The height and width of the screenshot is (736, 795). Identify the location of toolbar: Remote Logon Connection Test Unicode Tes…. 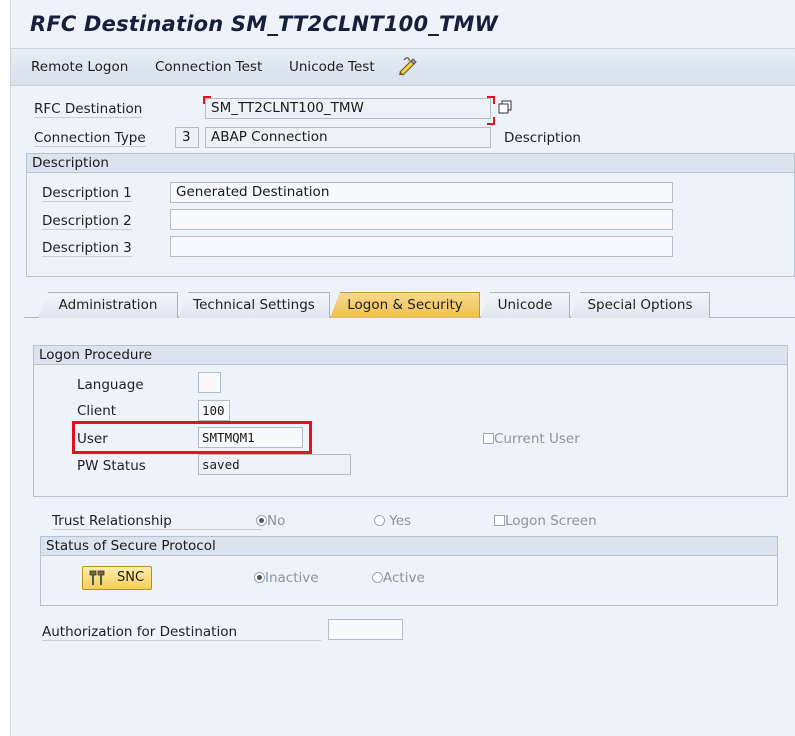
(403, 67).